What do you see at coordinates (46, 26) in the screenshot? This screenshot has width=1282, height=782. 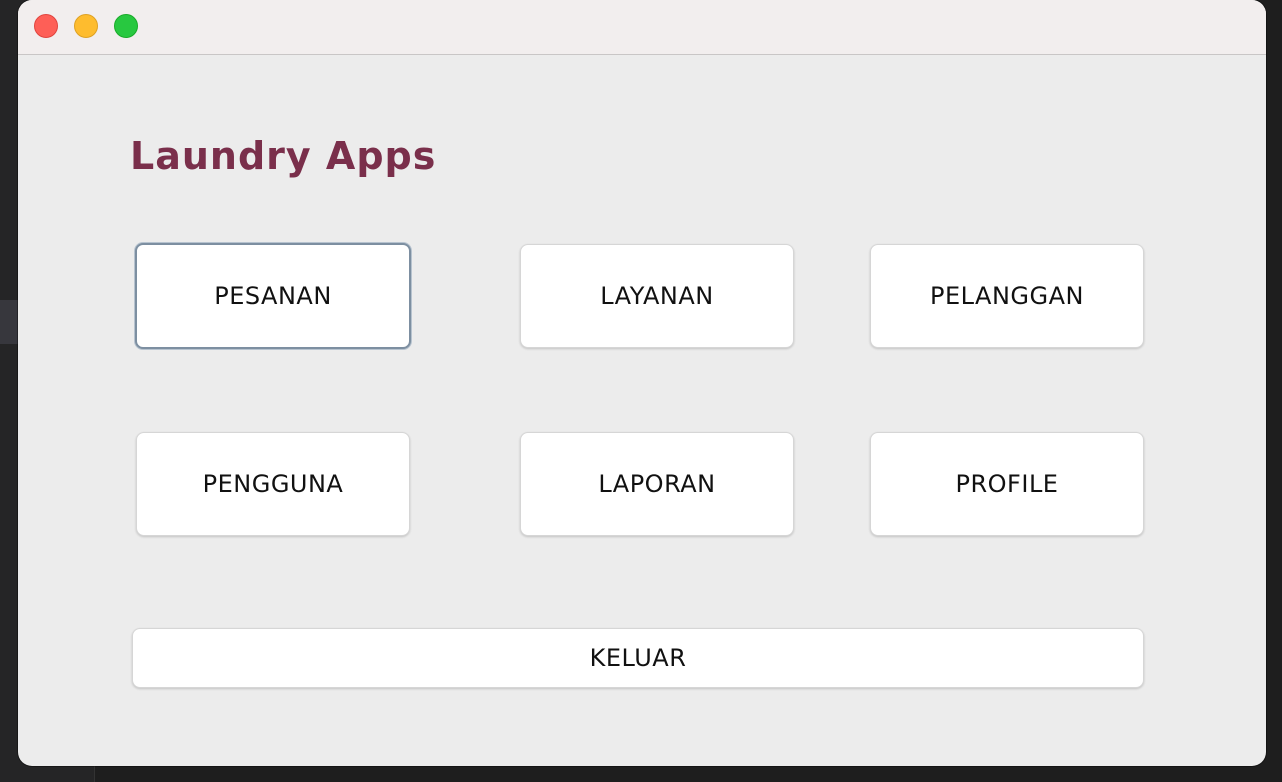 I see `close-window-button` at bounding box center [46, 26].